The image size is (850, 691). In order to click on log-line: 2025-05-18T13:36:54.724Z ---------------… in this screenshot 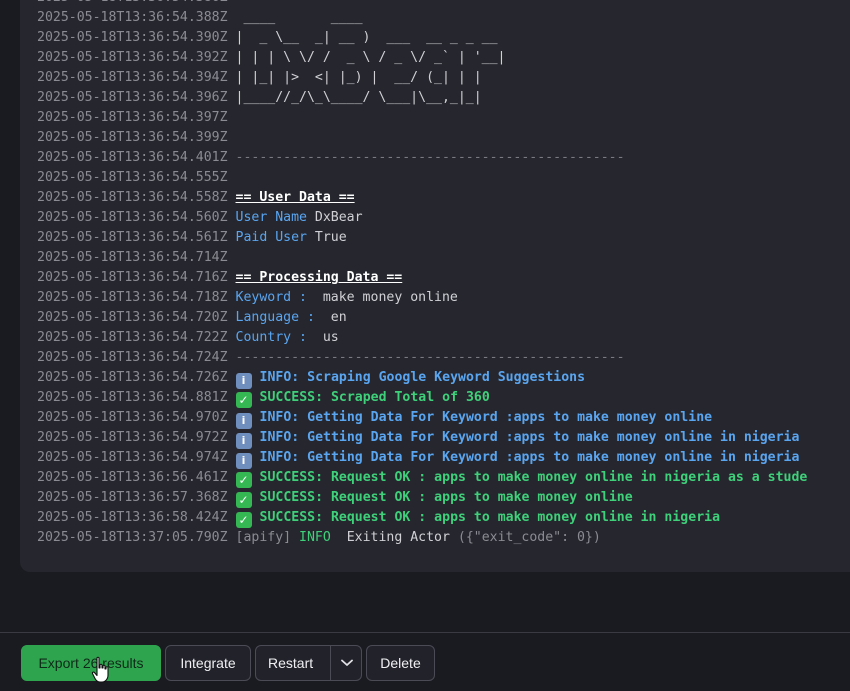, I will do `click(331, 358)`.